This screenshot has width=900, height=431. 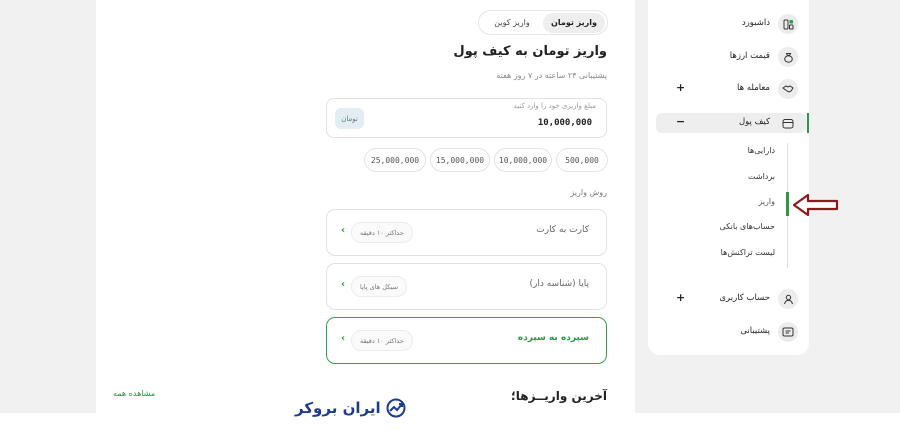 I want to click on amount-value: 10,000,000, so click(x=564, y=123).